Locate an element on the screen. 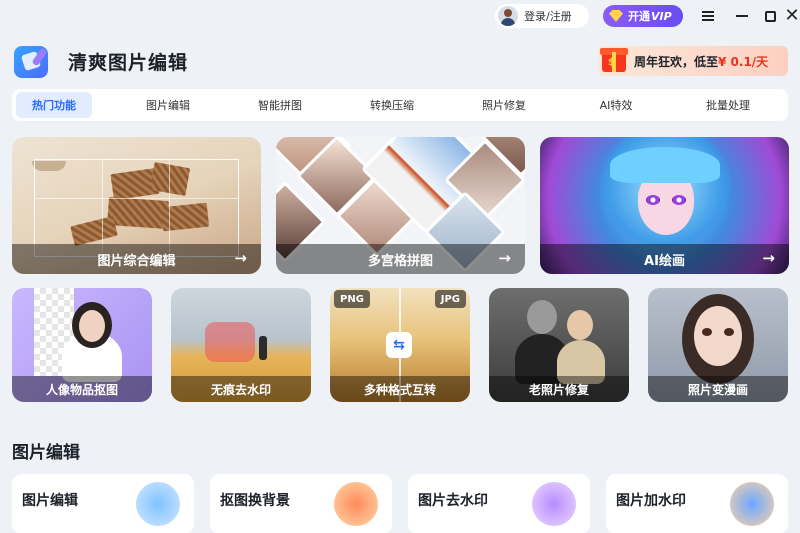 Image resolution: width=800 pixels, height=533 pixels. feature-card-image-edit: 图片综合编辑 → is located at coordinates (136, 205).